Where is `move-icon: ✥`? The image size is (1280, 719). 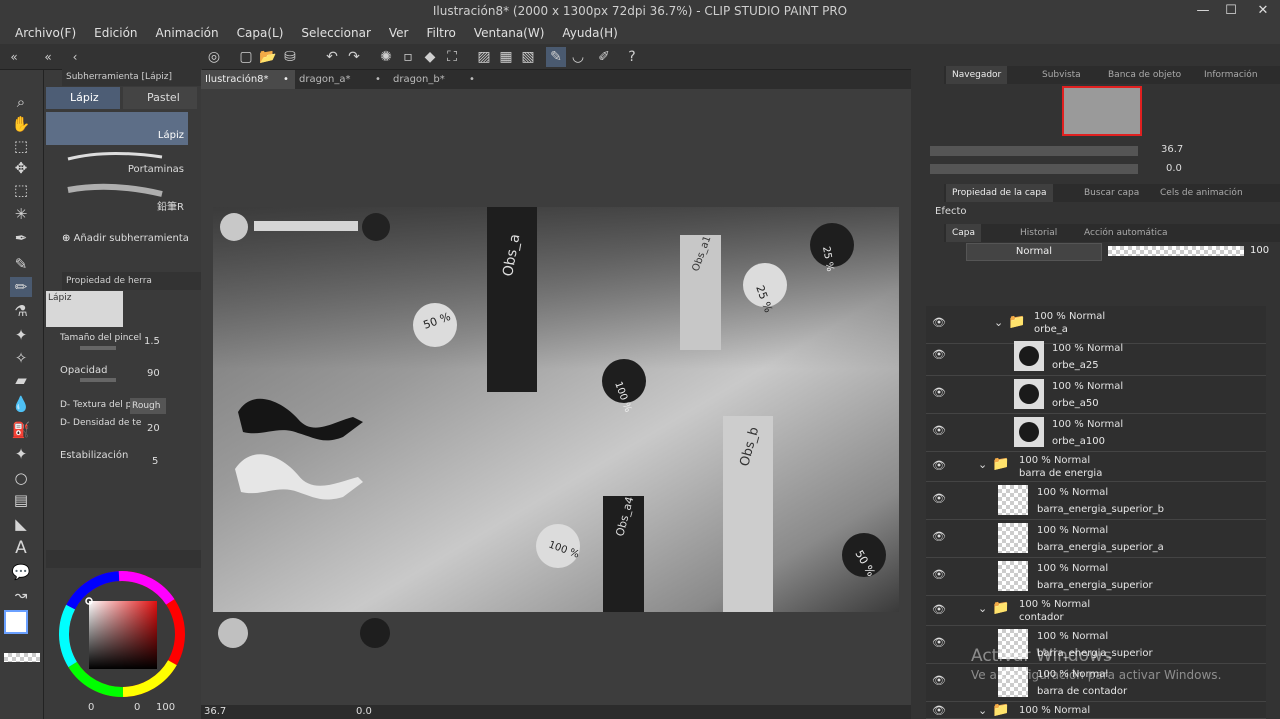
move-icon: ✥ is located at coordinates (21, 168).